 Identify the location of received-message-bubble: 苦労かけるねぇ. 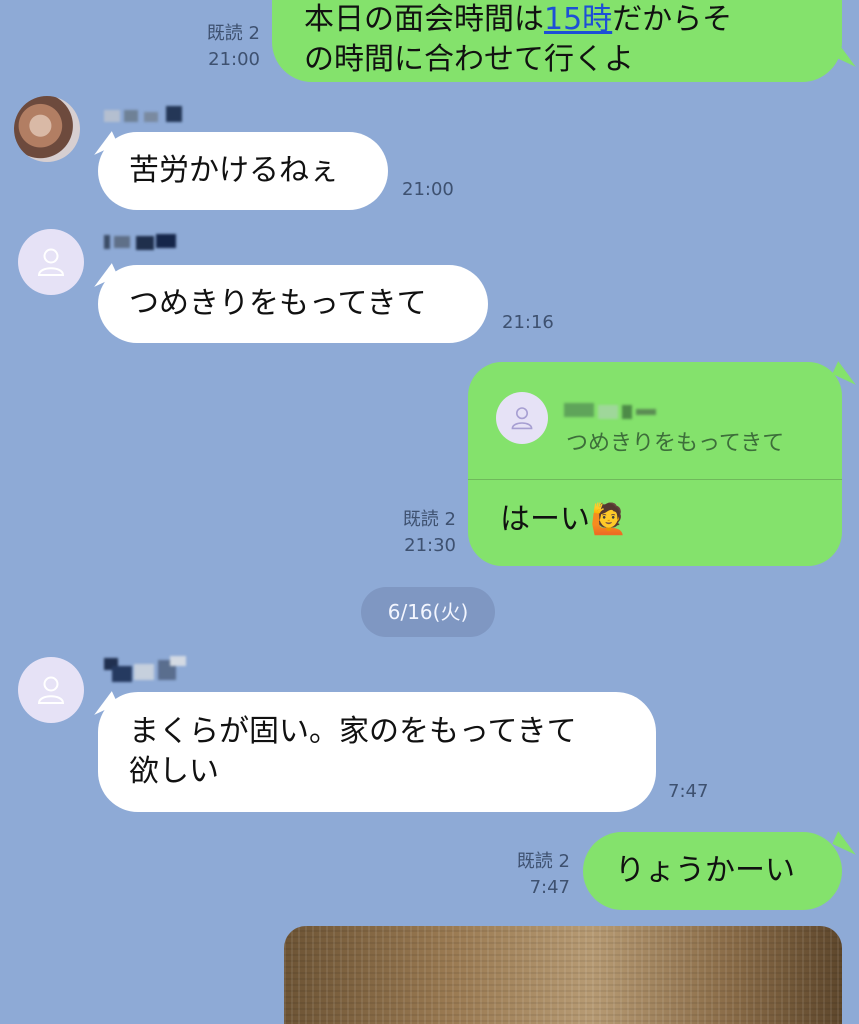
(243, 171).